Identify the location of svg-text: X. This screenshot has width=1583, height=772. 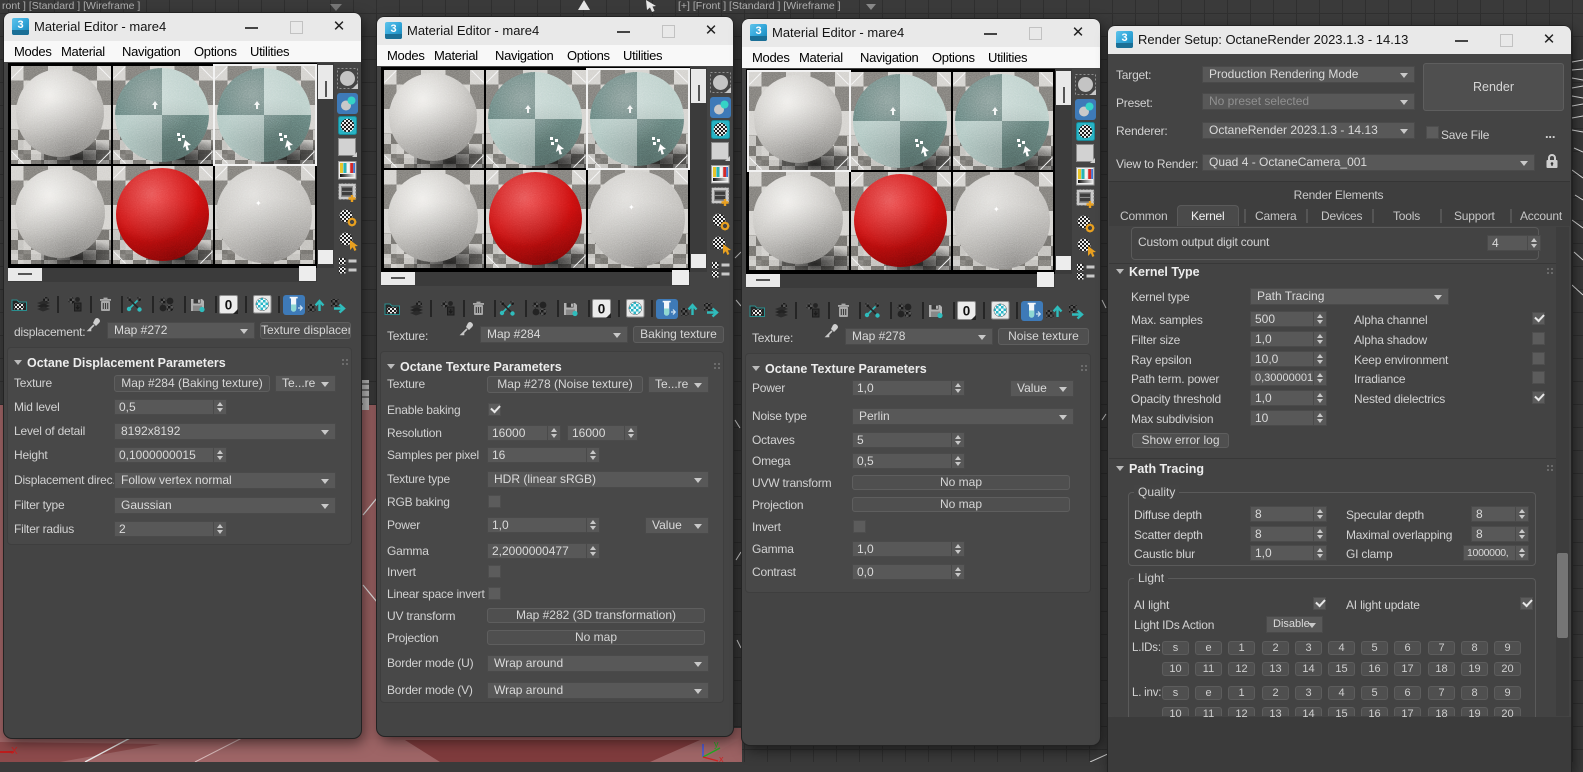
(14, 751).